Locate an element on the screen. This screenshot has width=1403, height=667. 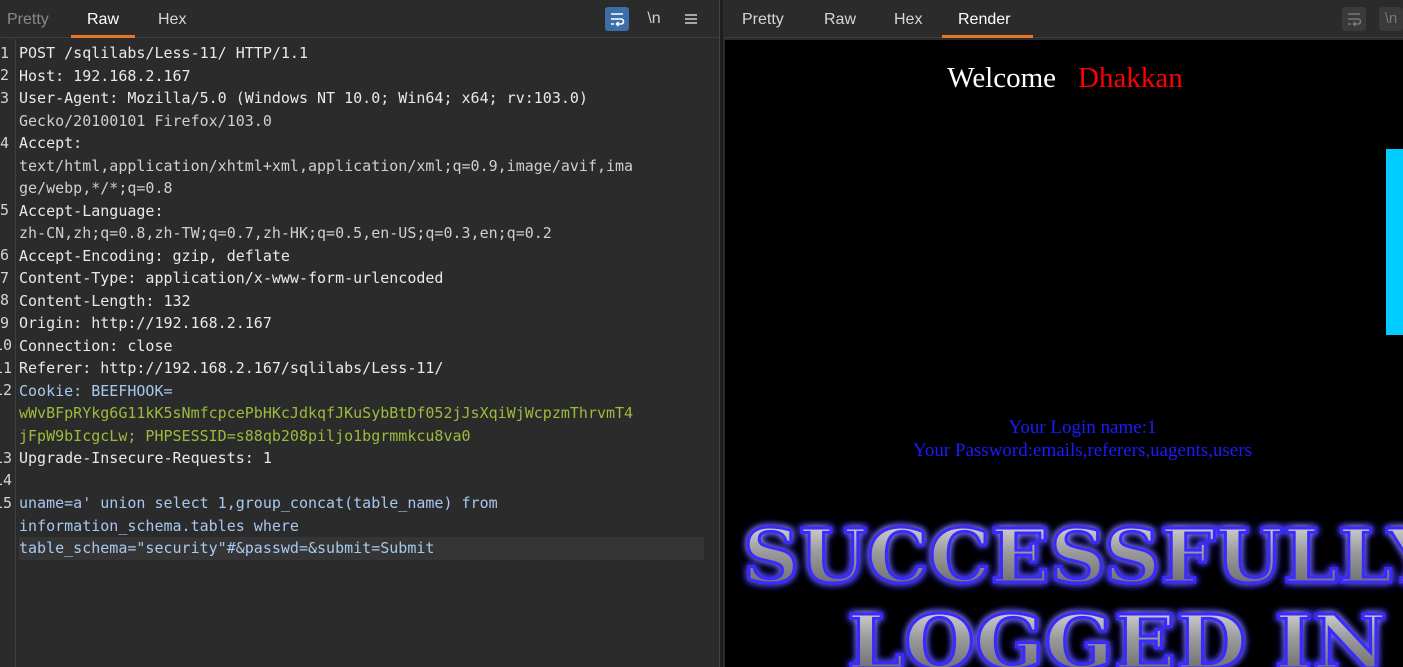
code-line: Accept-Language: is located at coordinates (91, 210).